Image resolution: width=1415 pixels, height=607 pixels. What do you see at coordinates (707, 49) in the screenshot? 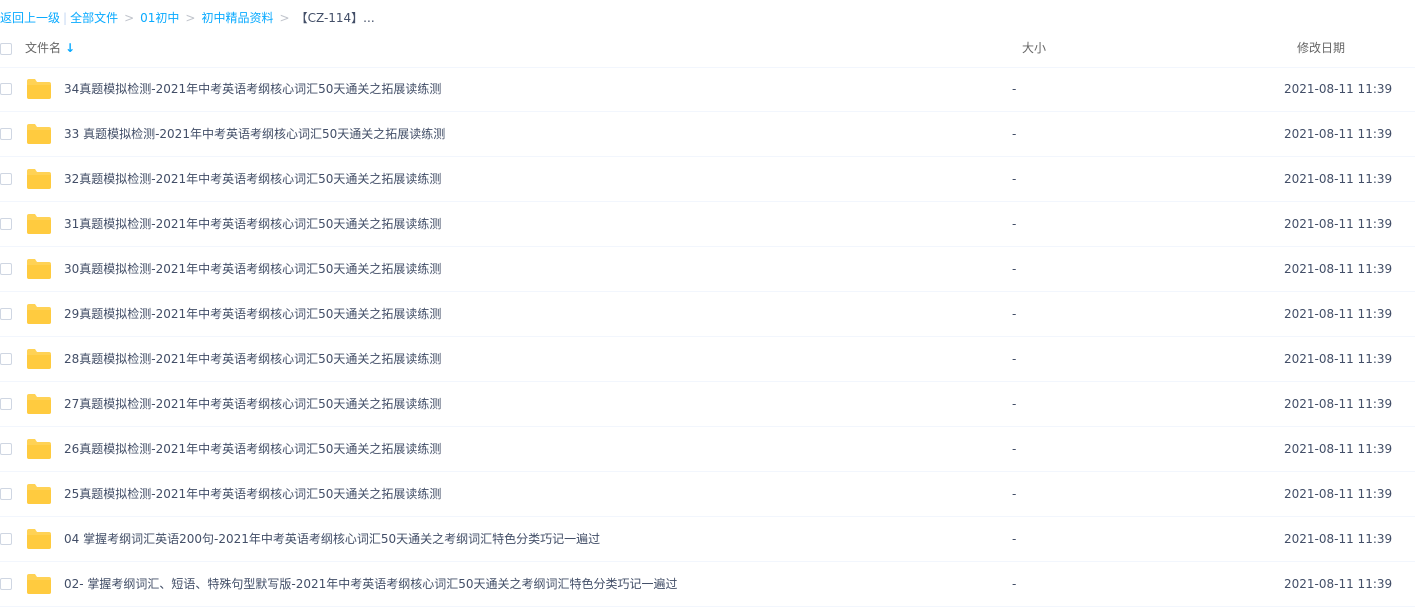
I see `file-list-header: 文件名 ↓ 大小 修改日期` at bounding box center [707, 49].